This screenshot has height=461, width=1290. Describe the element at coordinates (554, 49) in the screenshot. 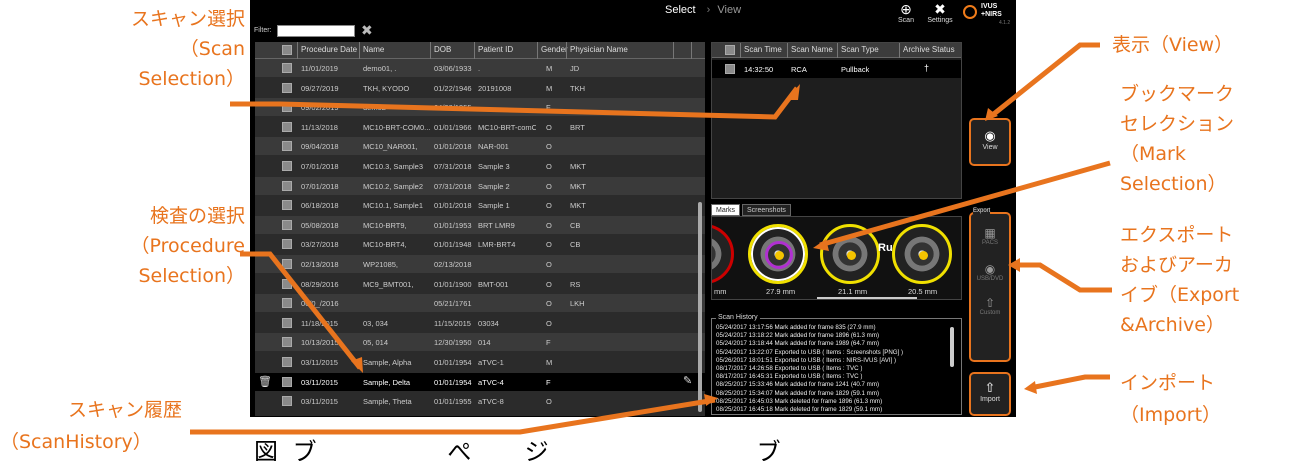

I see `col-gender: Gender` at that location.